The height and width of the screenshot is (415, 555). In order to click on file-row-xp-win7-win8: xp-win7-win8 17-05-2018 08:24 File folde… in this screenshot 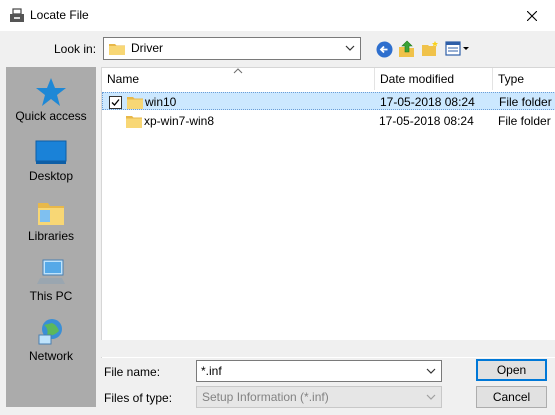, I will do `click(328, 121)`.